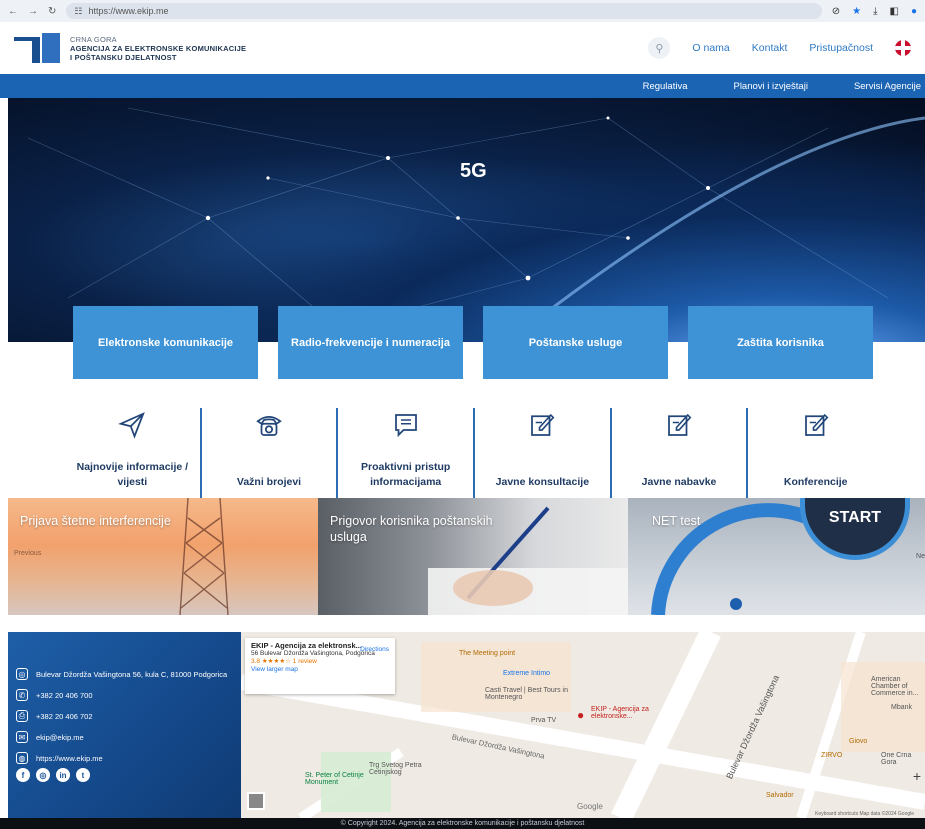 Image resolution: width=925 pixels, height=829 pixels. I want to click on quick-link-label: Javne nabavke, so click(679, 482).